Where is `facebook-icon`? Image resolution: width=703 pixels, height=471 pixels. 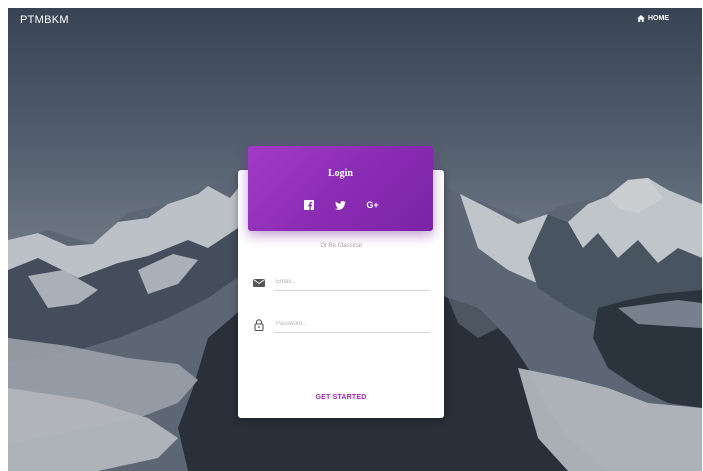
facebook-icon is located at coordinates (308, 205).